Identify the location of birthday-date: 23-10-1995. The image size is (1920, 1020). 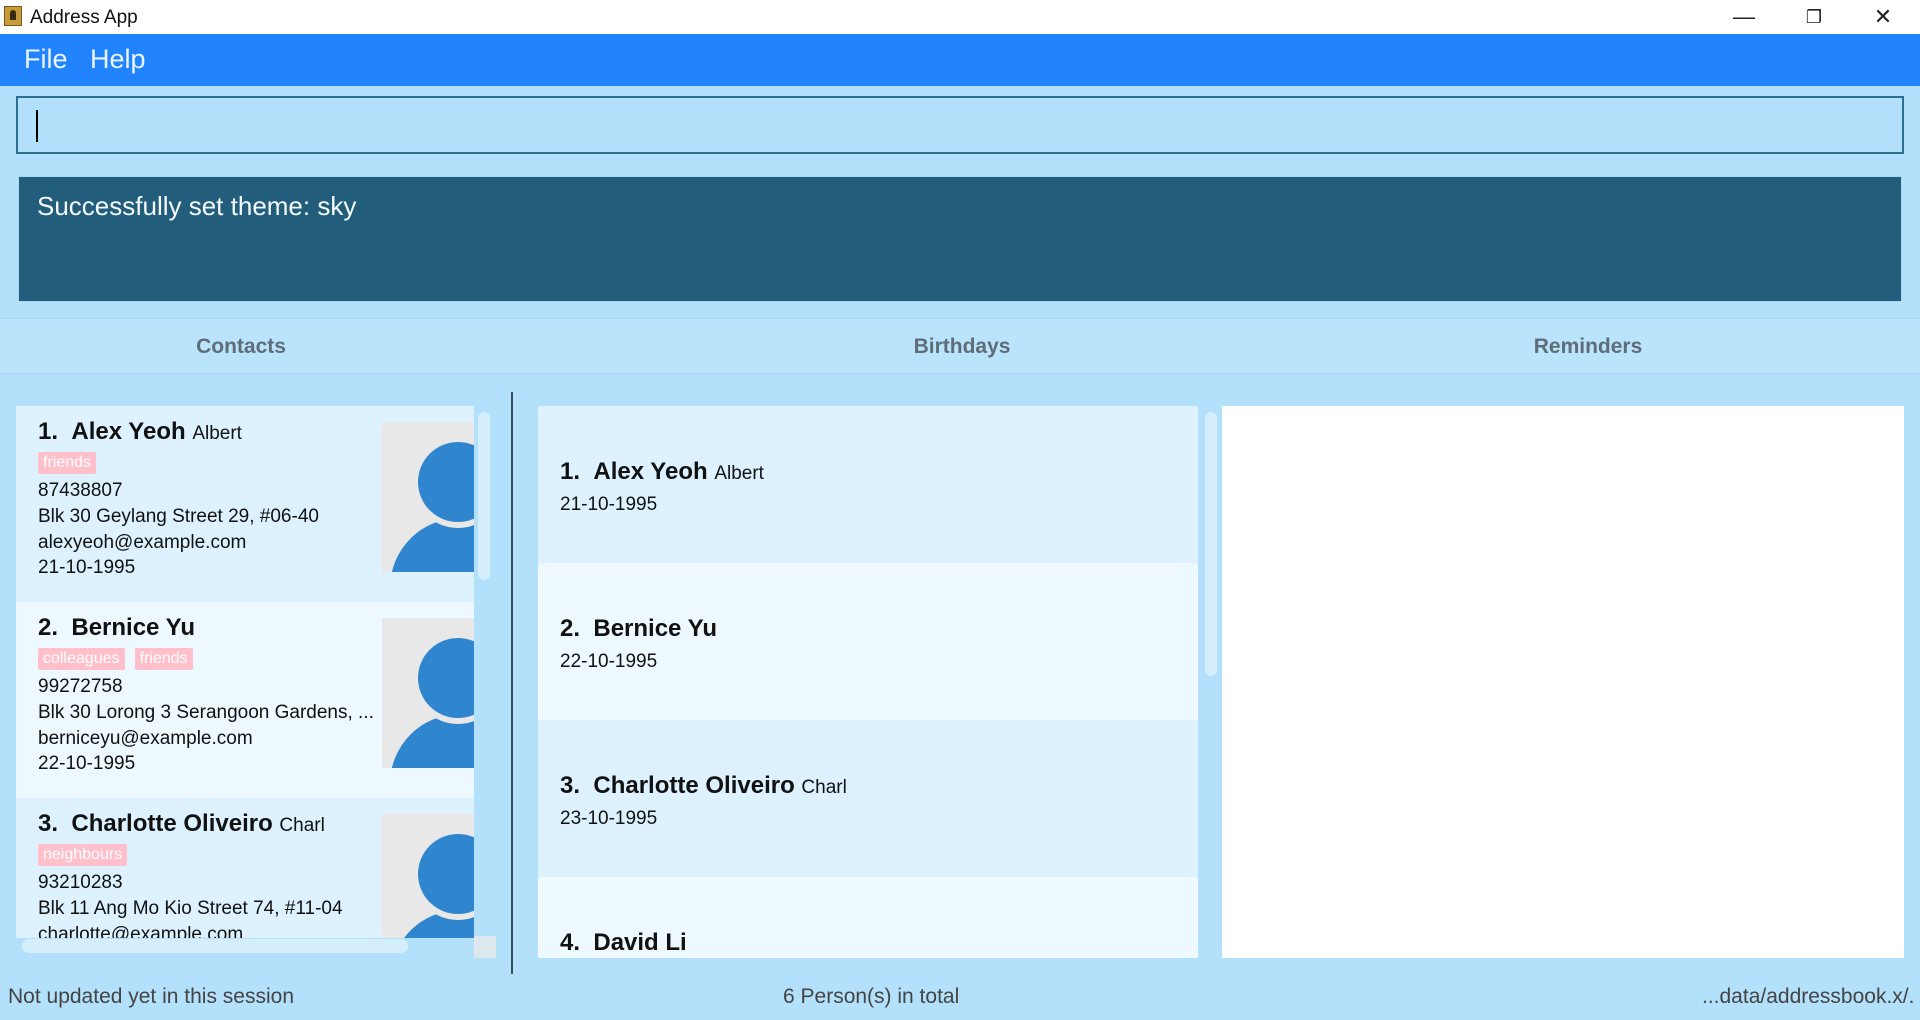
(609, 818).